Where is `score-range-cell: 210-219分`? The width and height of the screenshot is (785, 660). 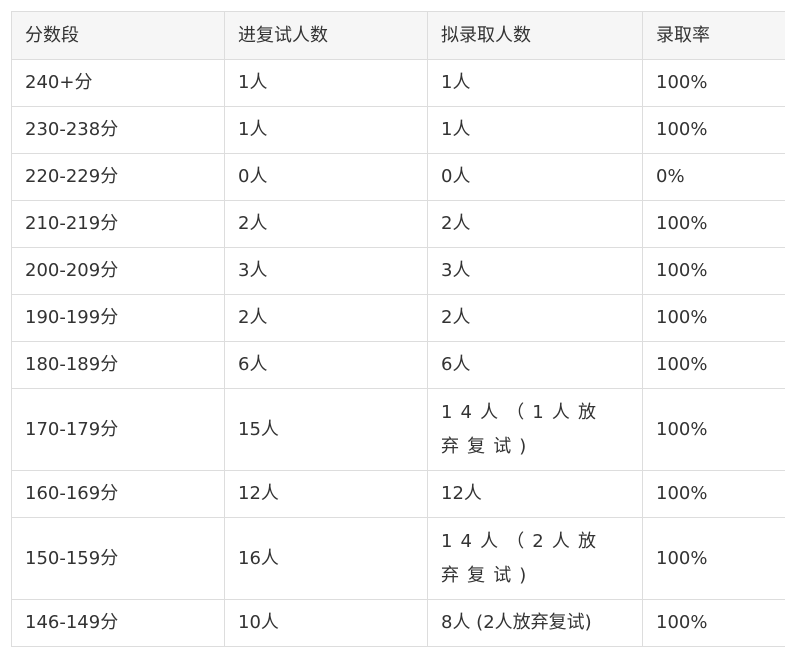 score-range-cell: 210-219分 is located at coordinates (118, 224).